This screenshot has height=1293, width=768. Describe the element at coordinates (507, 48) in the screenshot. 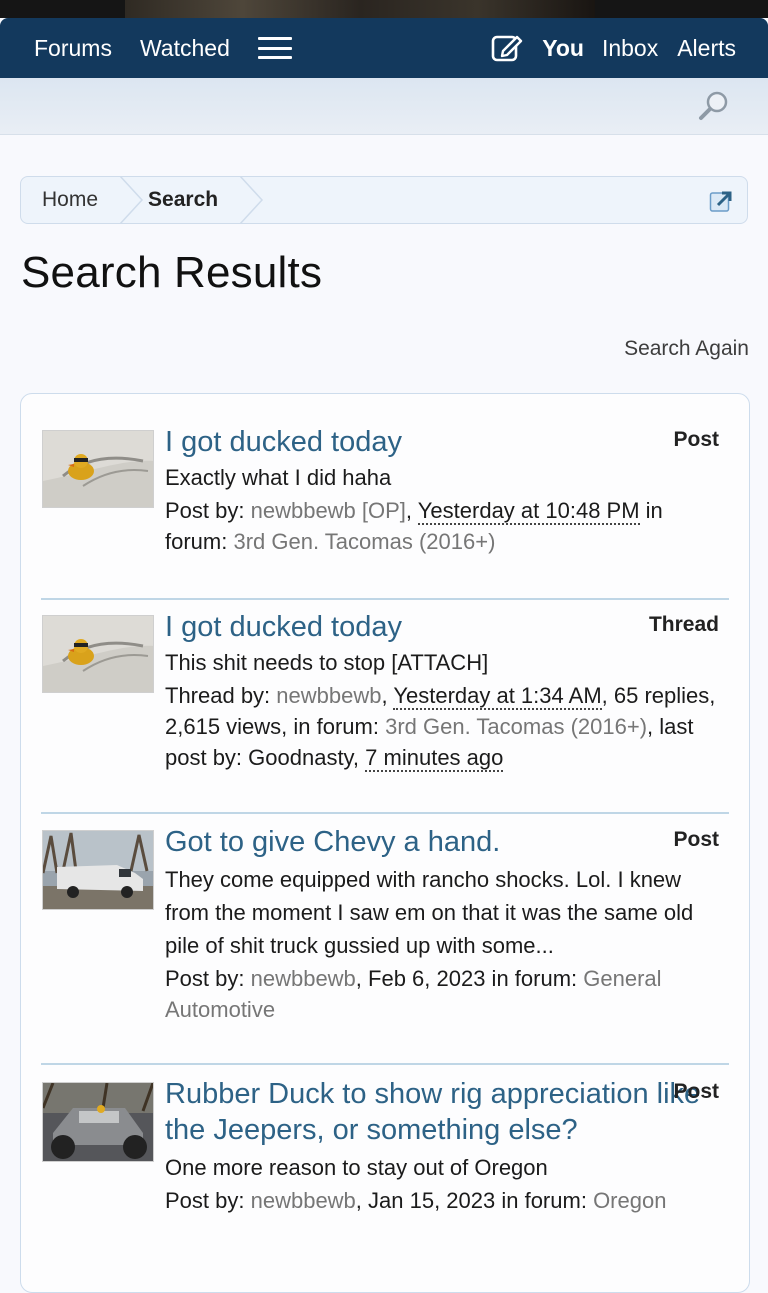

I see `compose-icon` at that location.